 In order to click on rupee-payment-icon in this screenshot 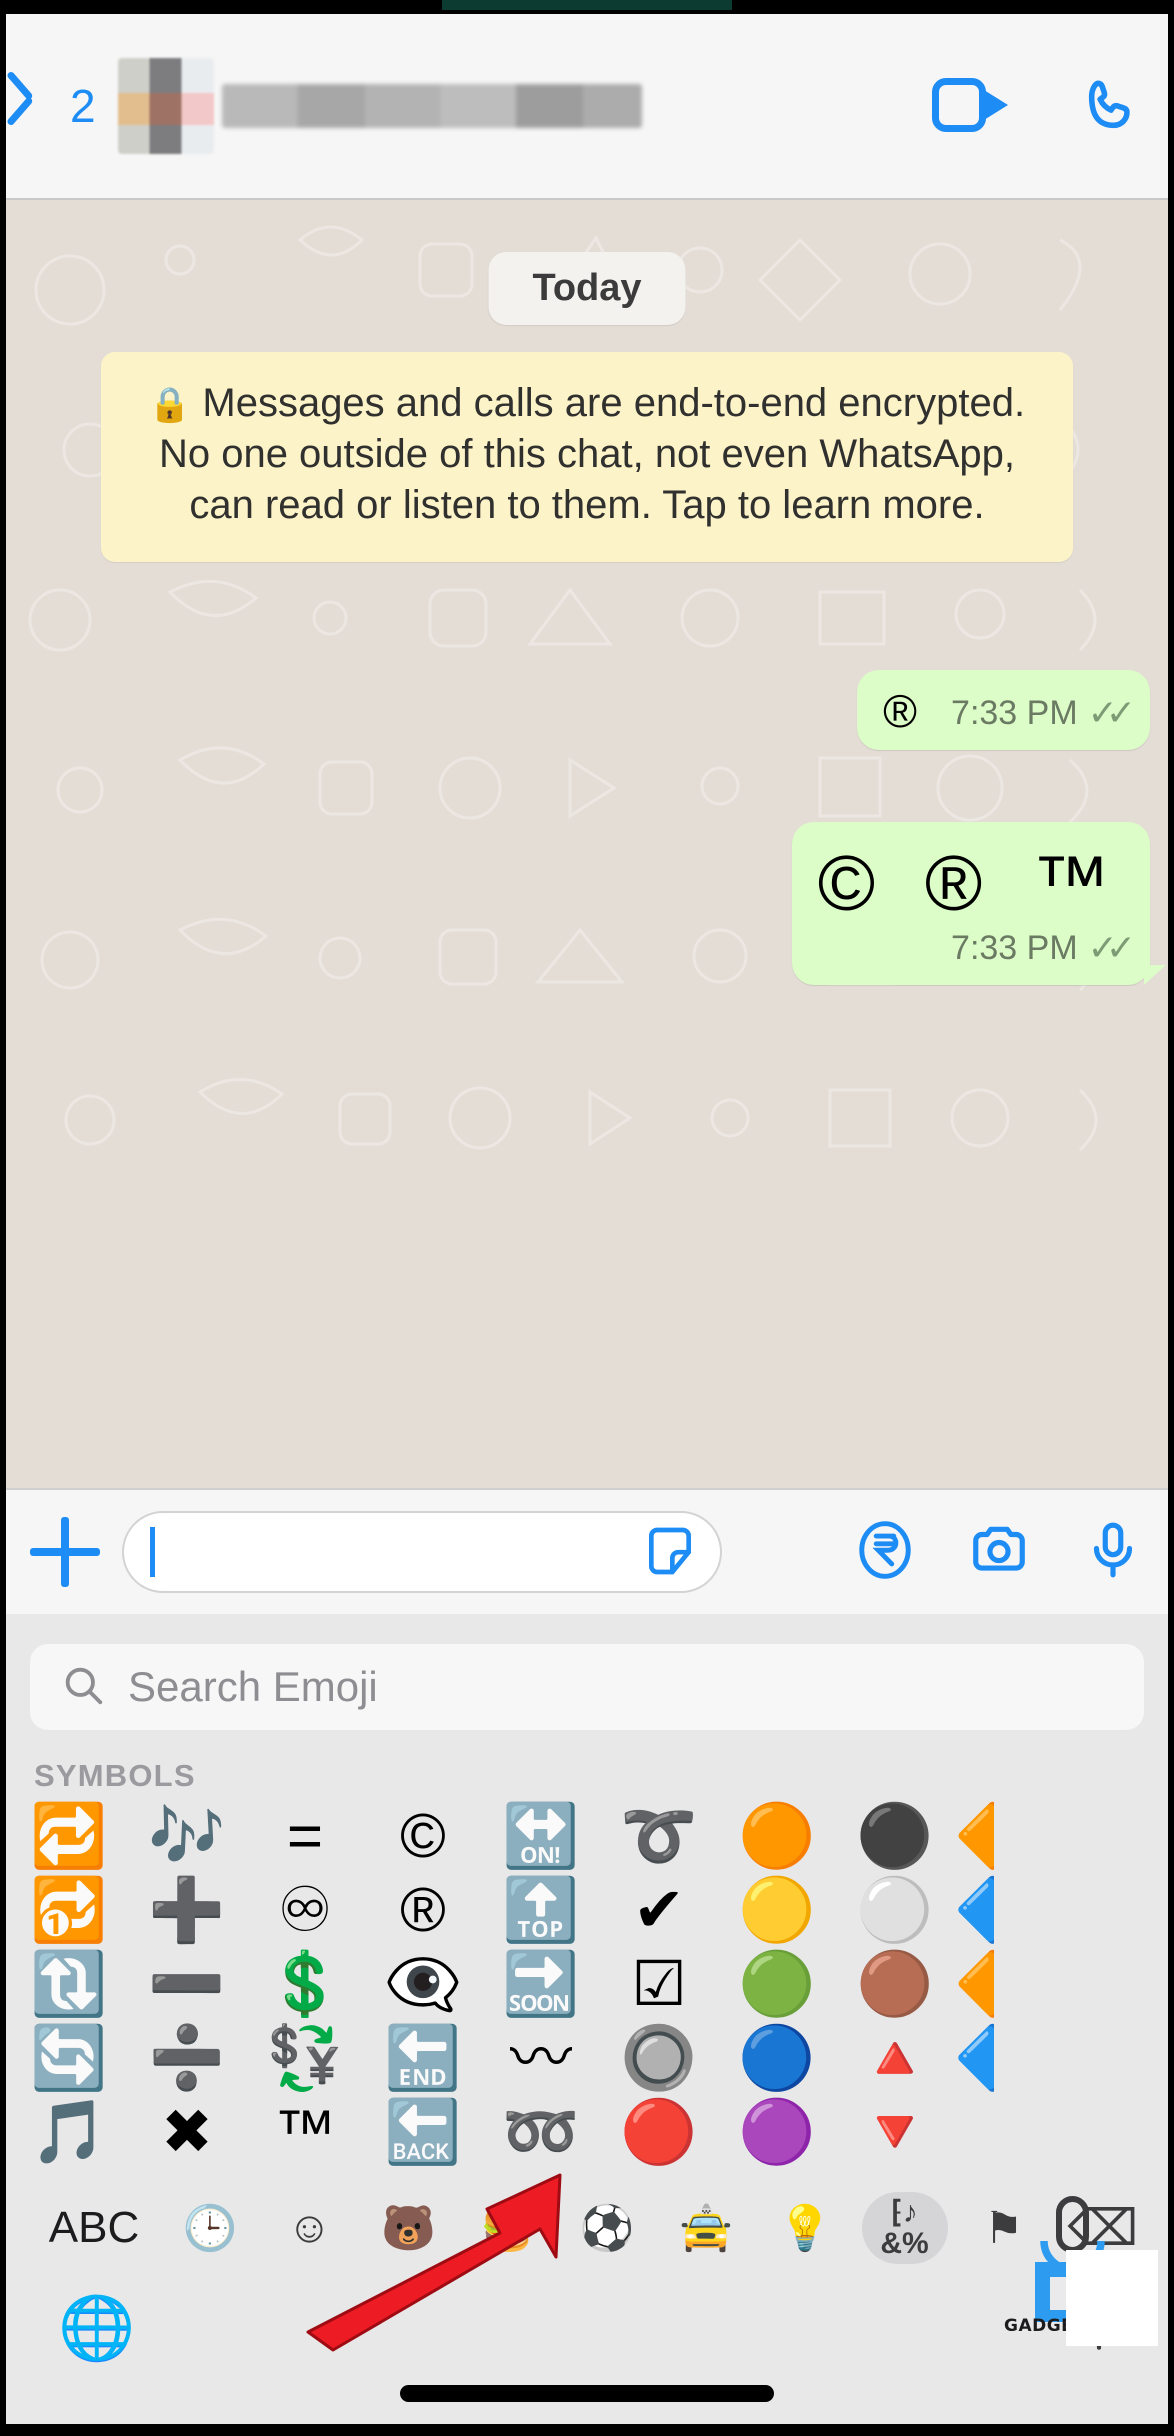, I will do `click(885, 1552)`.